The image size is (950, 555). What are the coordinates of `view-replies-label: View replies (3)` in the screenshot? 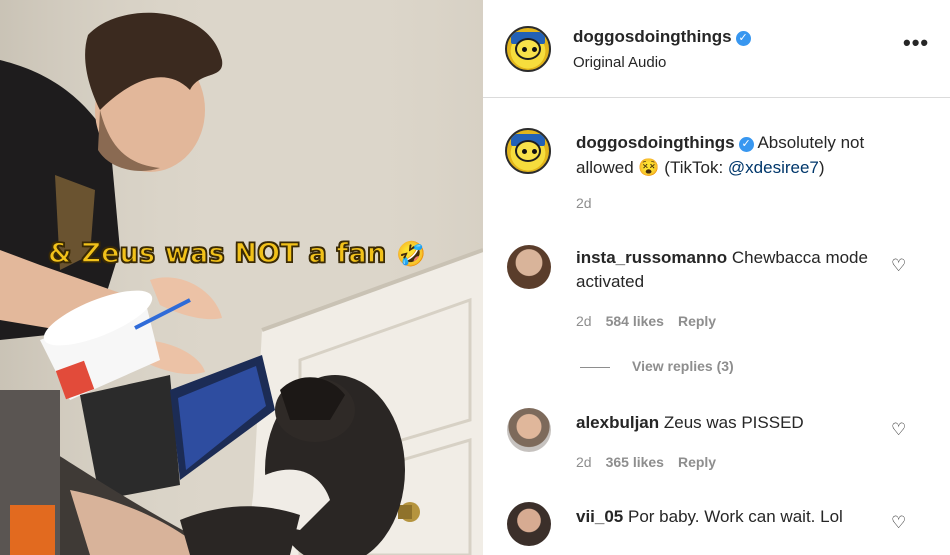 It's located at (683, 366).